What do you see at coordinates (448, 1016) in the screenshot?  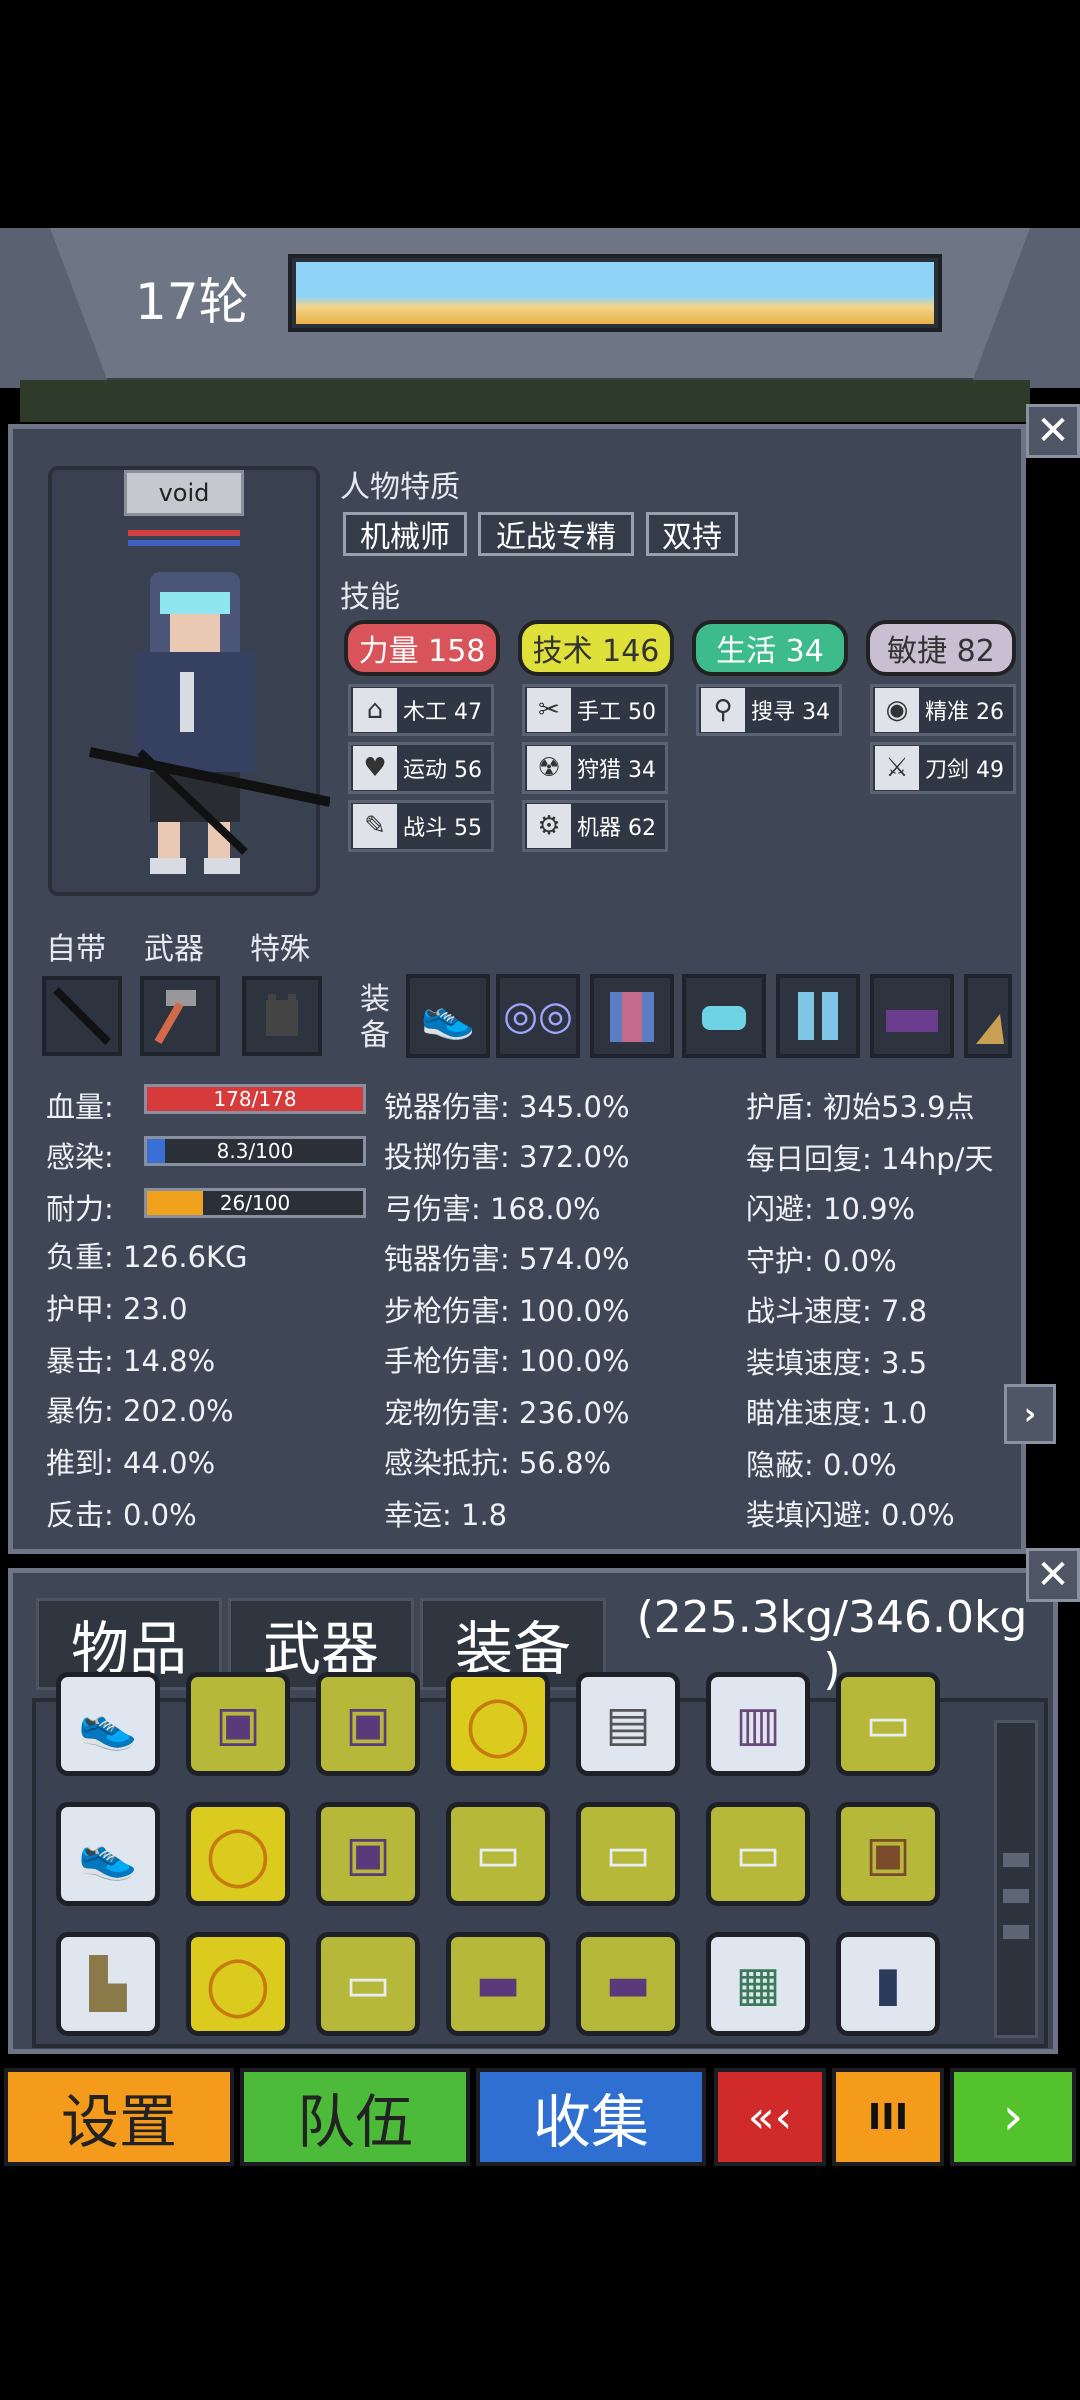 I see `equip-slot-shoes: 👟` at bounding box center [448, 1016].